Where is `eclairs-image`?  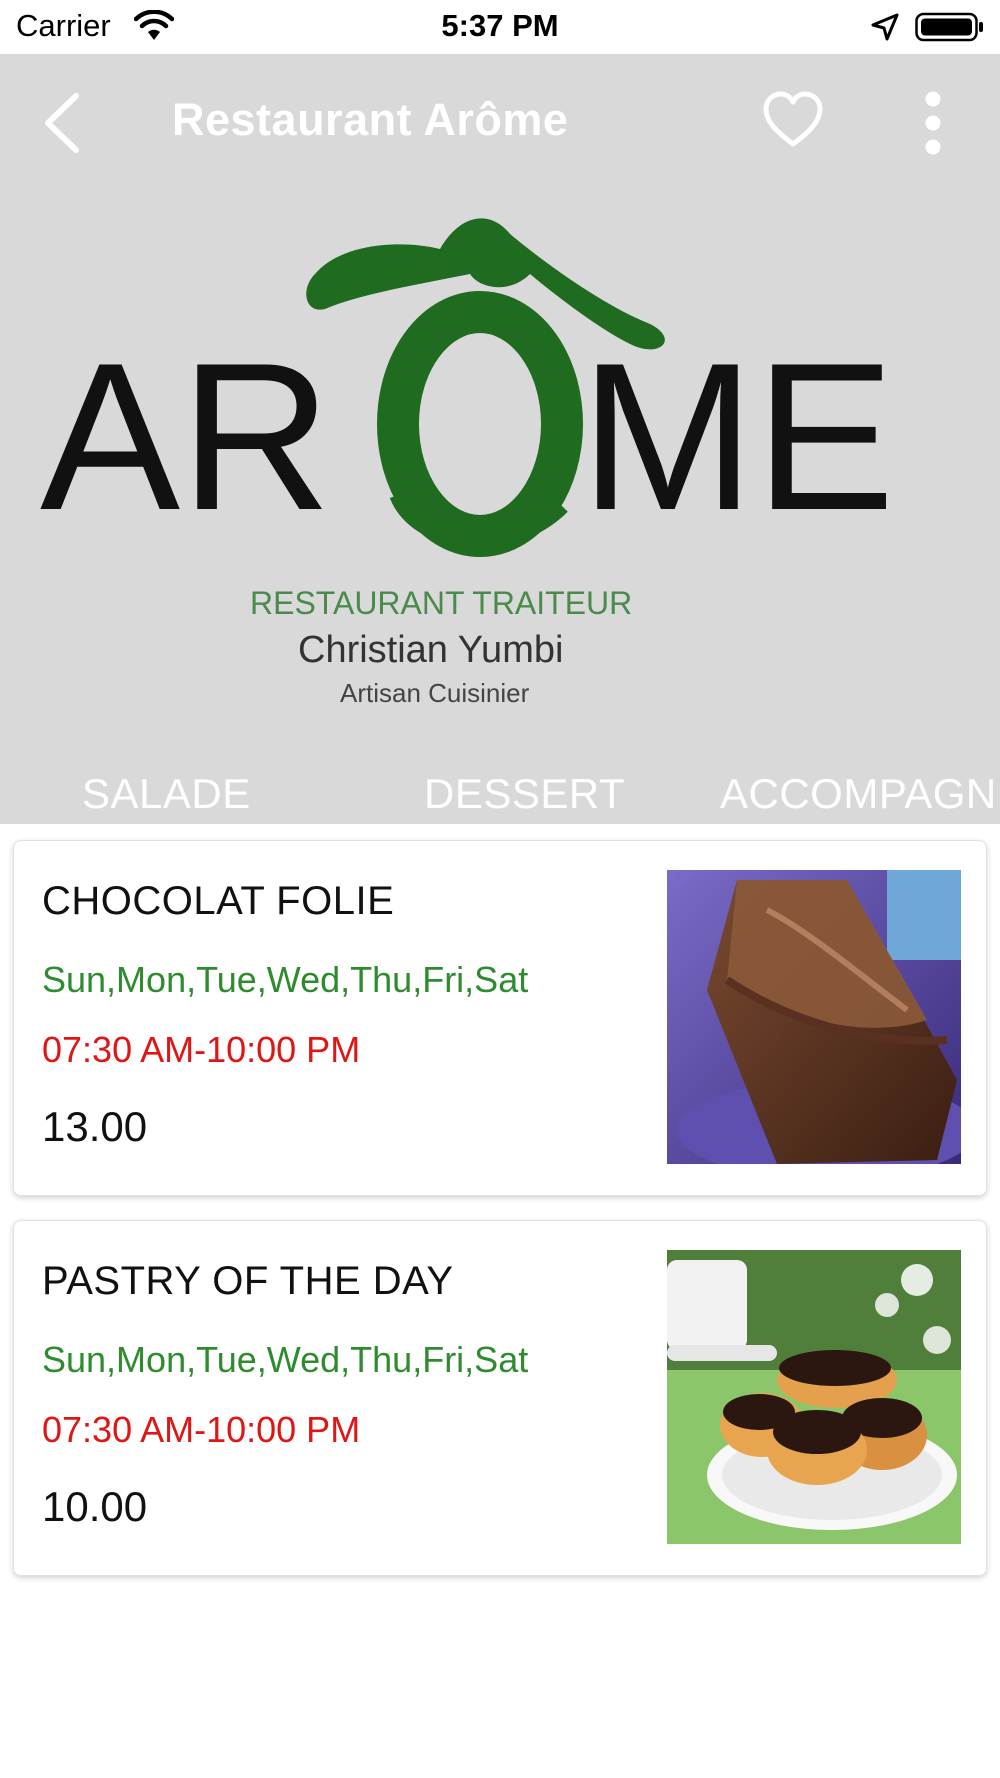 eclairs-image is located at coordinates (814, 1397).